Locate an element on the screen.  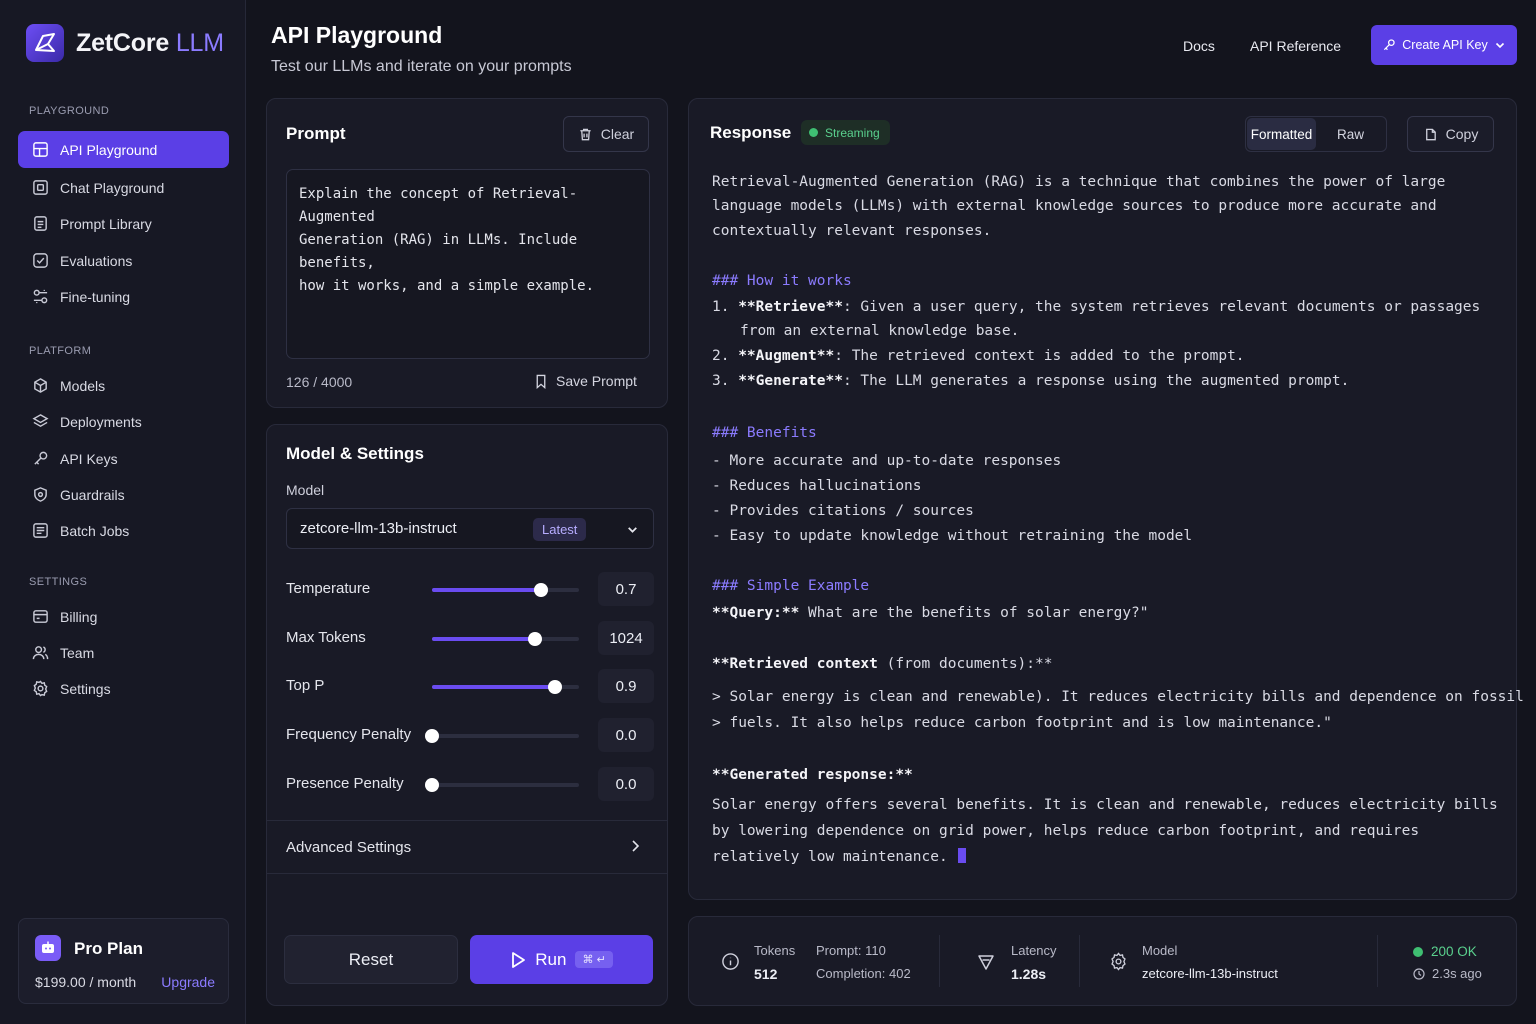
sidebar-item-guardrails: Guardrails is located at coordinates (123, 494).